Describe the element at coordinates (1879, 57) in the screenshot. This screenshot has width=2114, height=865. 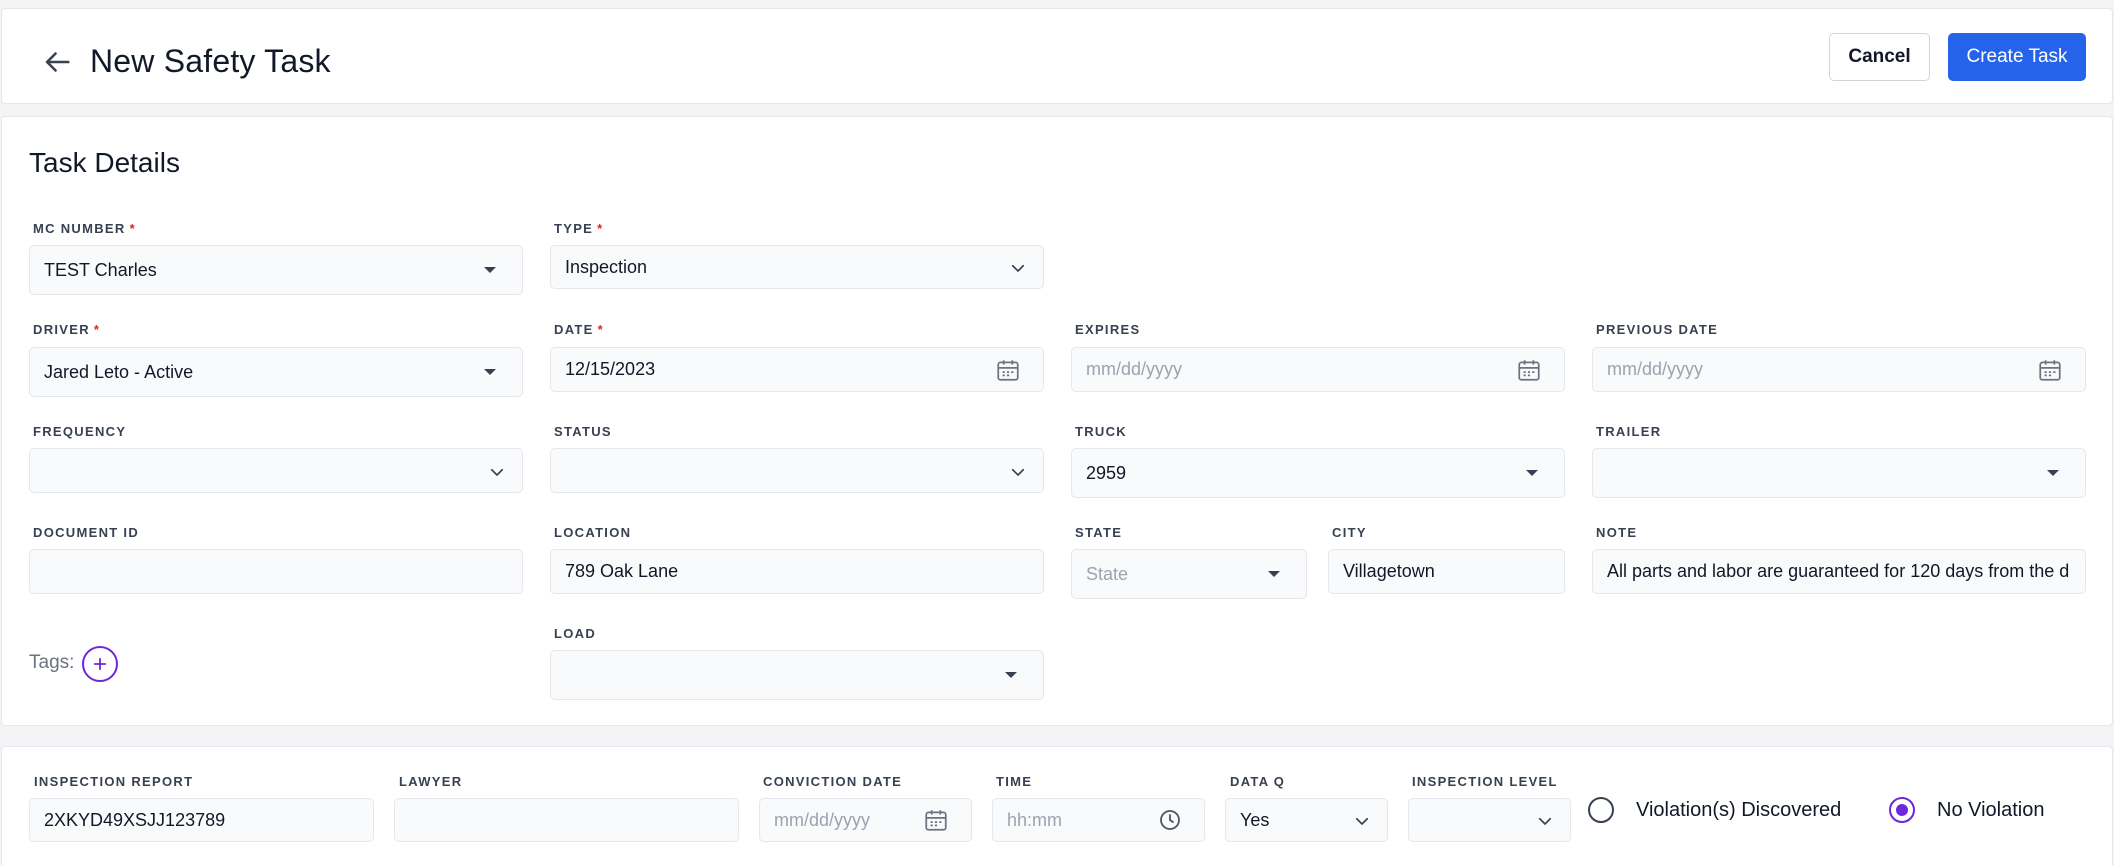
I see `cancel-button: Cancel` at that location.